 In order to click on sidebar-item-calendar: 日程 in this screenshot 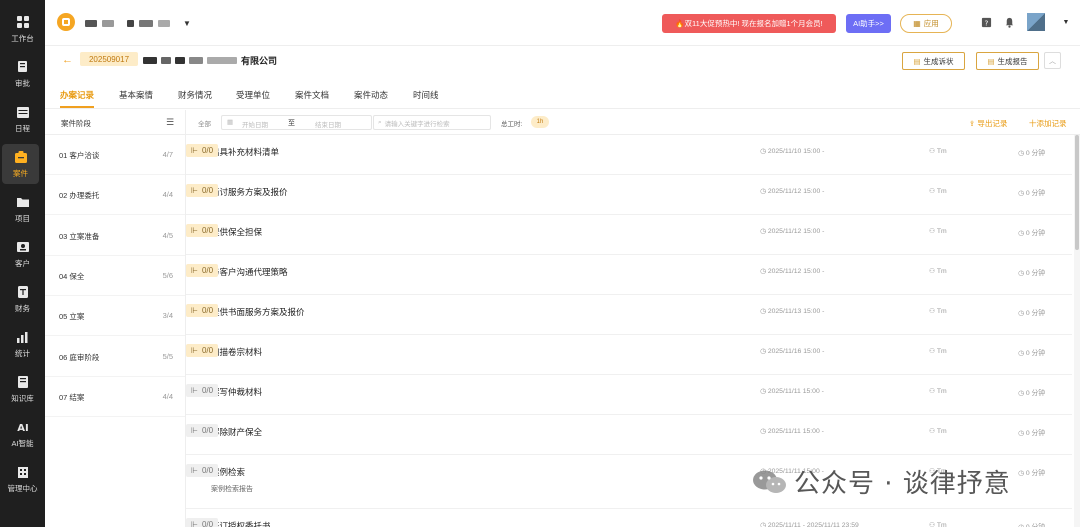, I will do `click(22, 119)`.